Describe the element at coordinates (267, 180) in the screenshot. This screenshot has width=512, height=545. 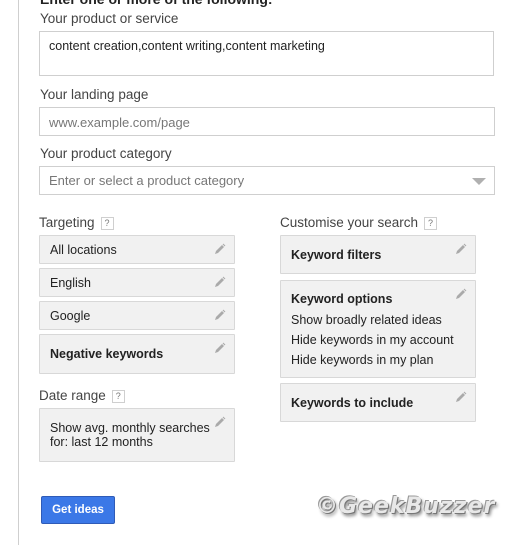
I see `category-select: Enter or select a product category` at that location.